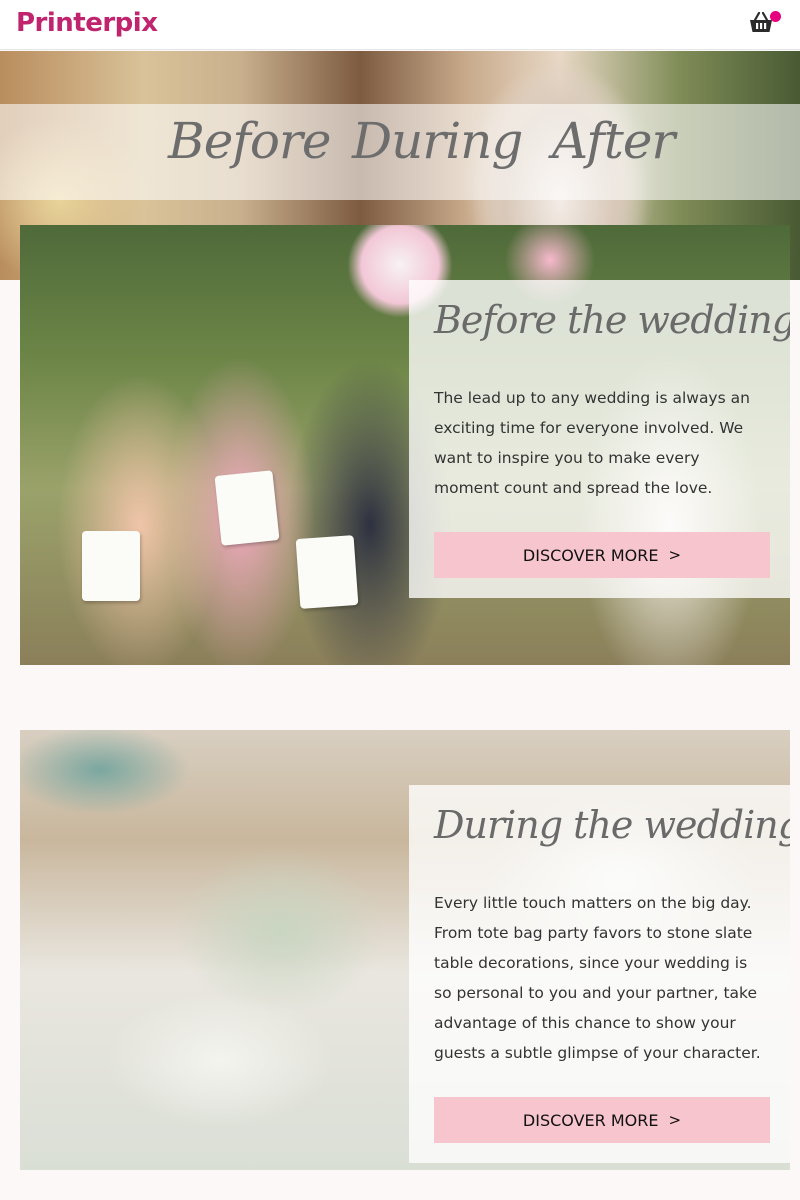 The height and width of the screenshot is (1200, 800). What do you see at coordinates (775, 16) in the screenshot?
I see `cart-badge` at bounding box center [775, 16].